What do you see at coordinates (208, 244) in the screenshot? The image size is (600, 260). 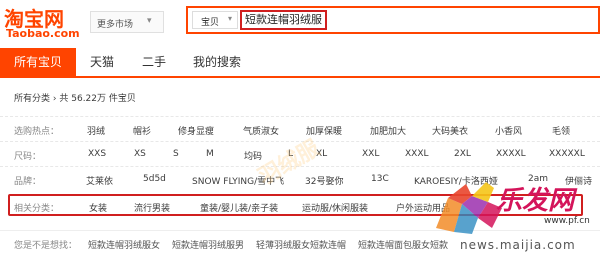 I see `suggestion-link: 短款连帽羽绒服男` at bounding box center [208, 244].